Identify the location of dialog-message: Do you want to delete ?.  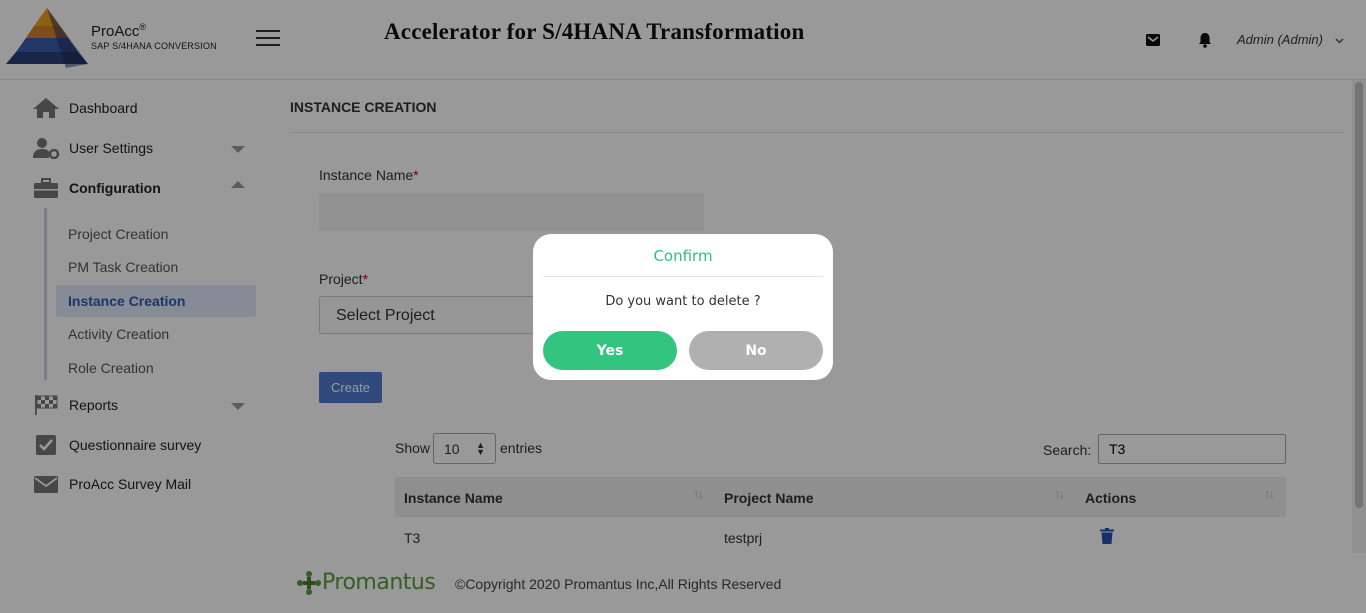
(683, 301).